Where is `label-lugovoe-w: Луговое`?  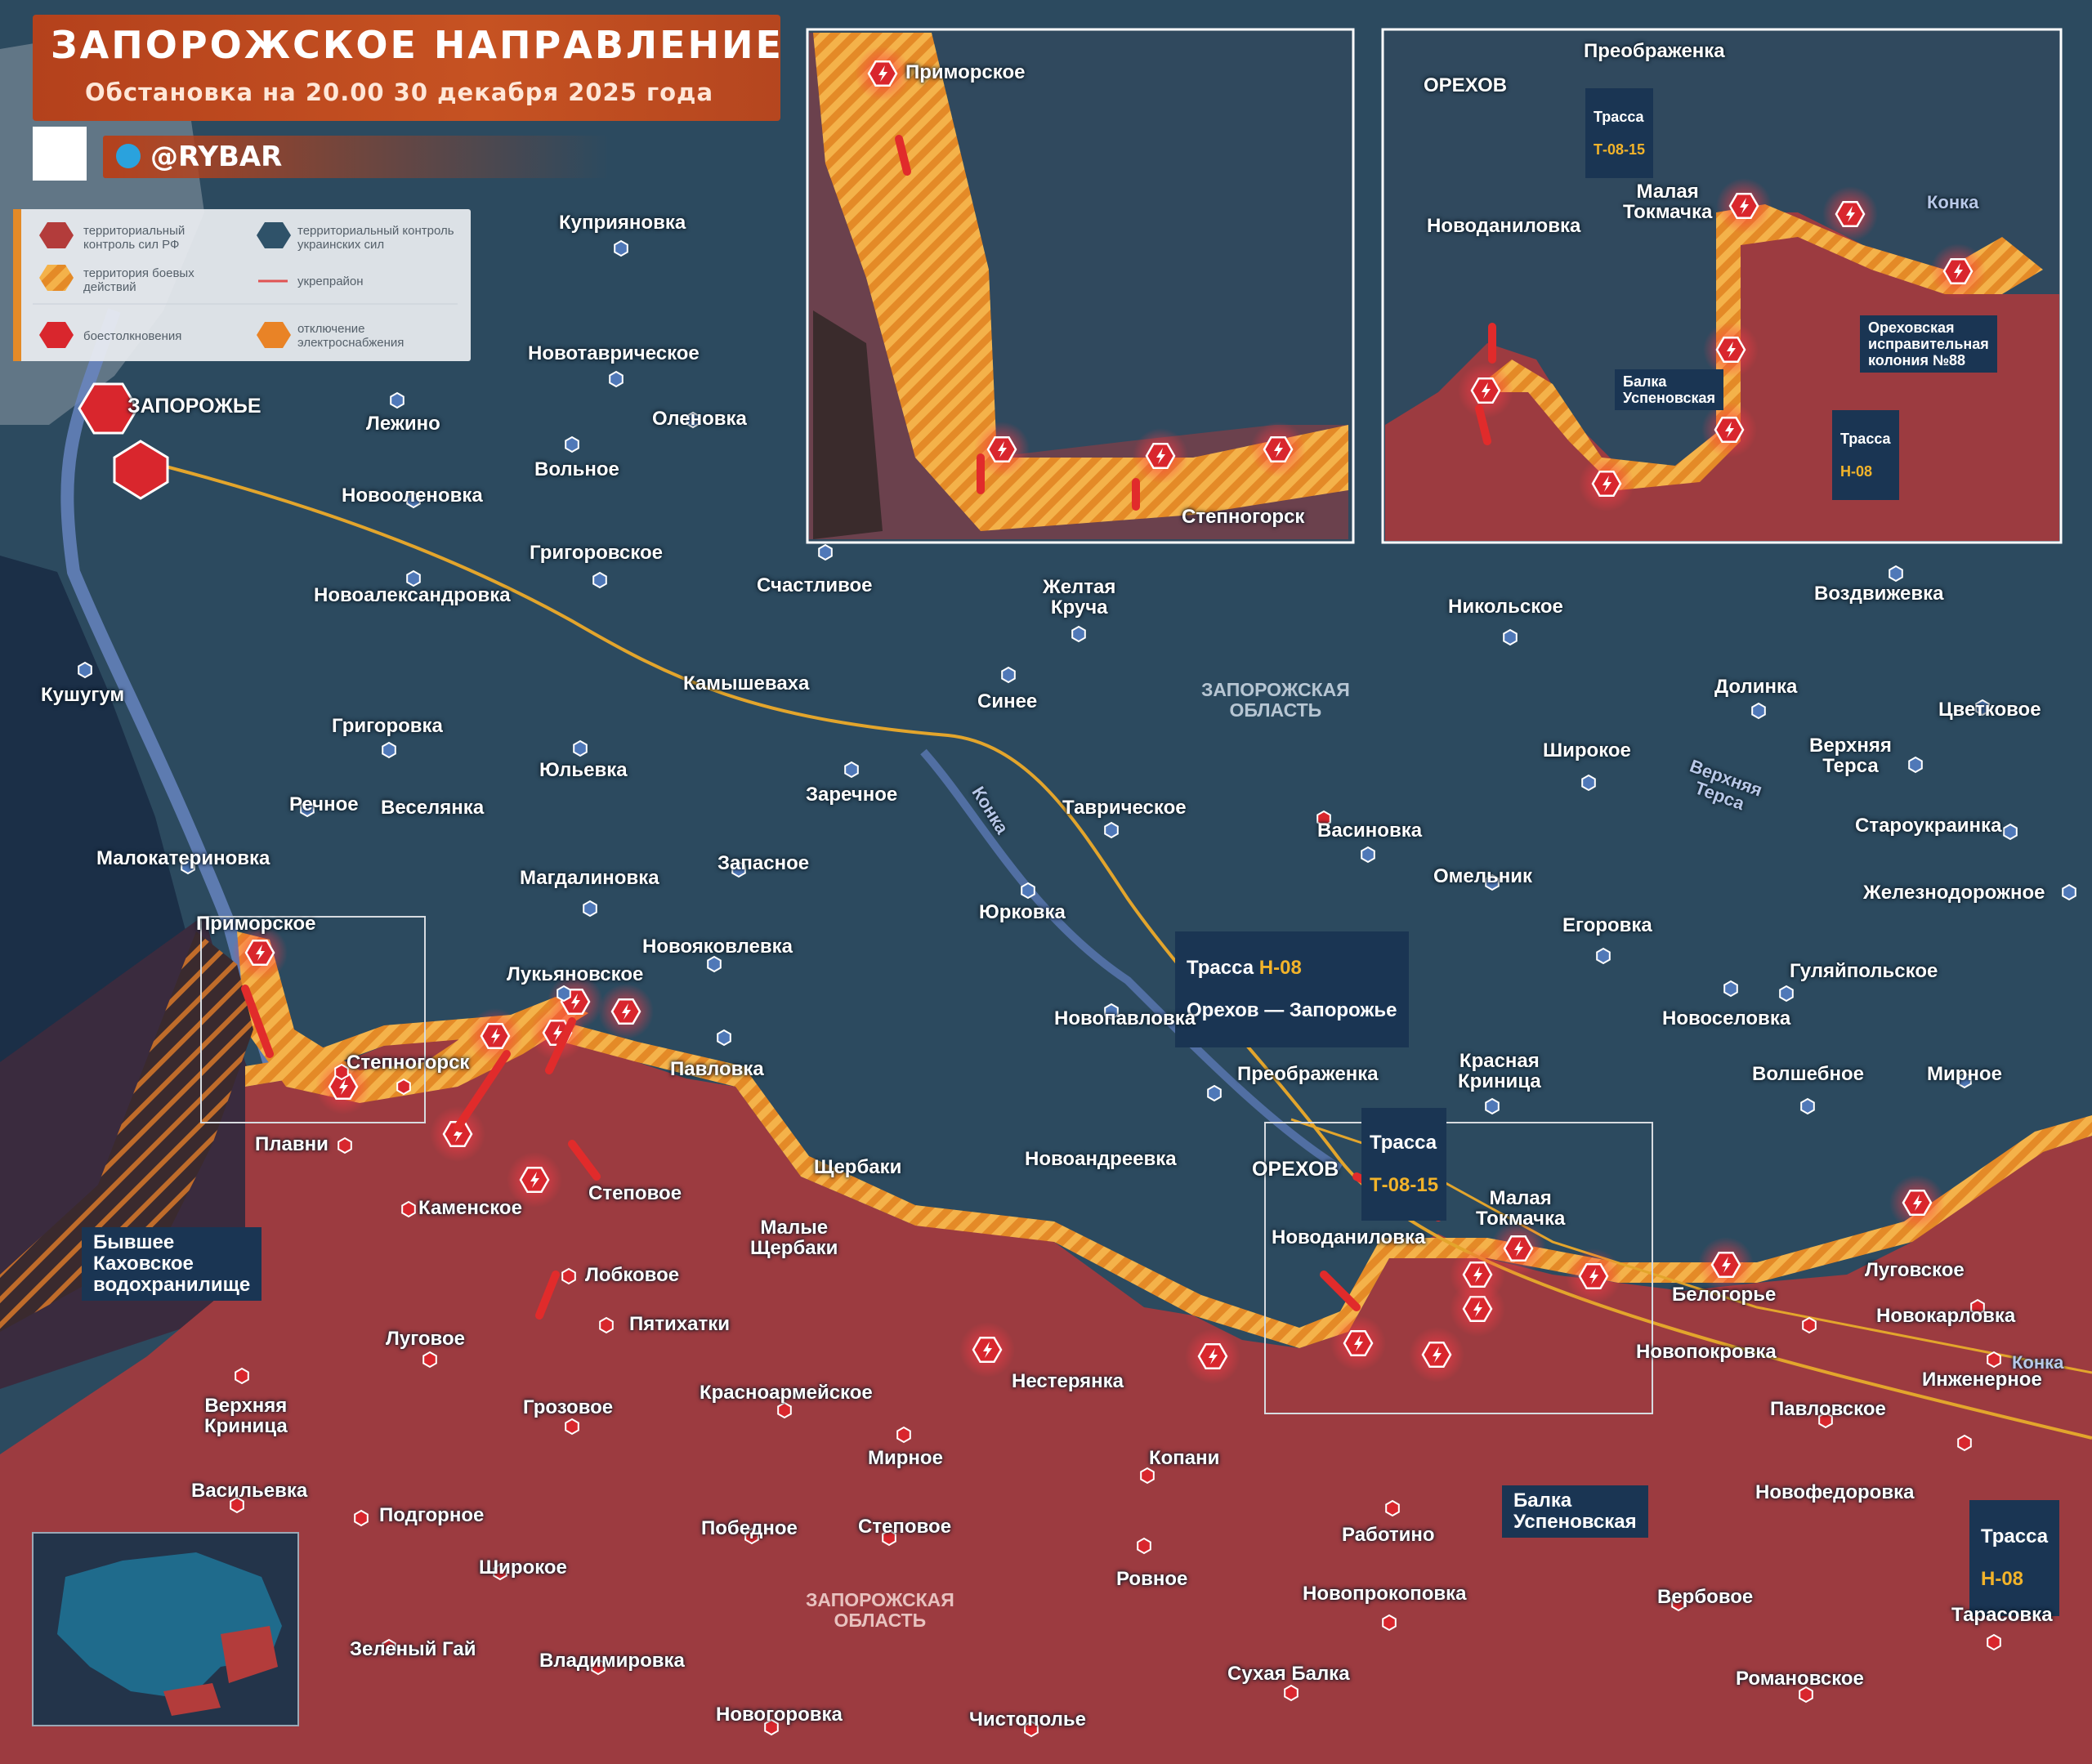
label-lugovoe-w: Луговое is located at coordinates (425, 1339).